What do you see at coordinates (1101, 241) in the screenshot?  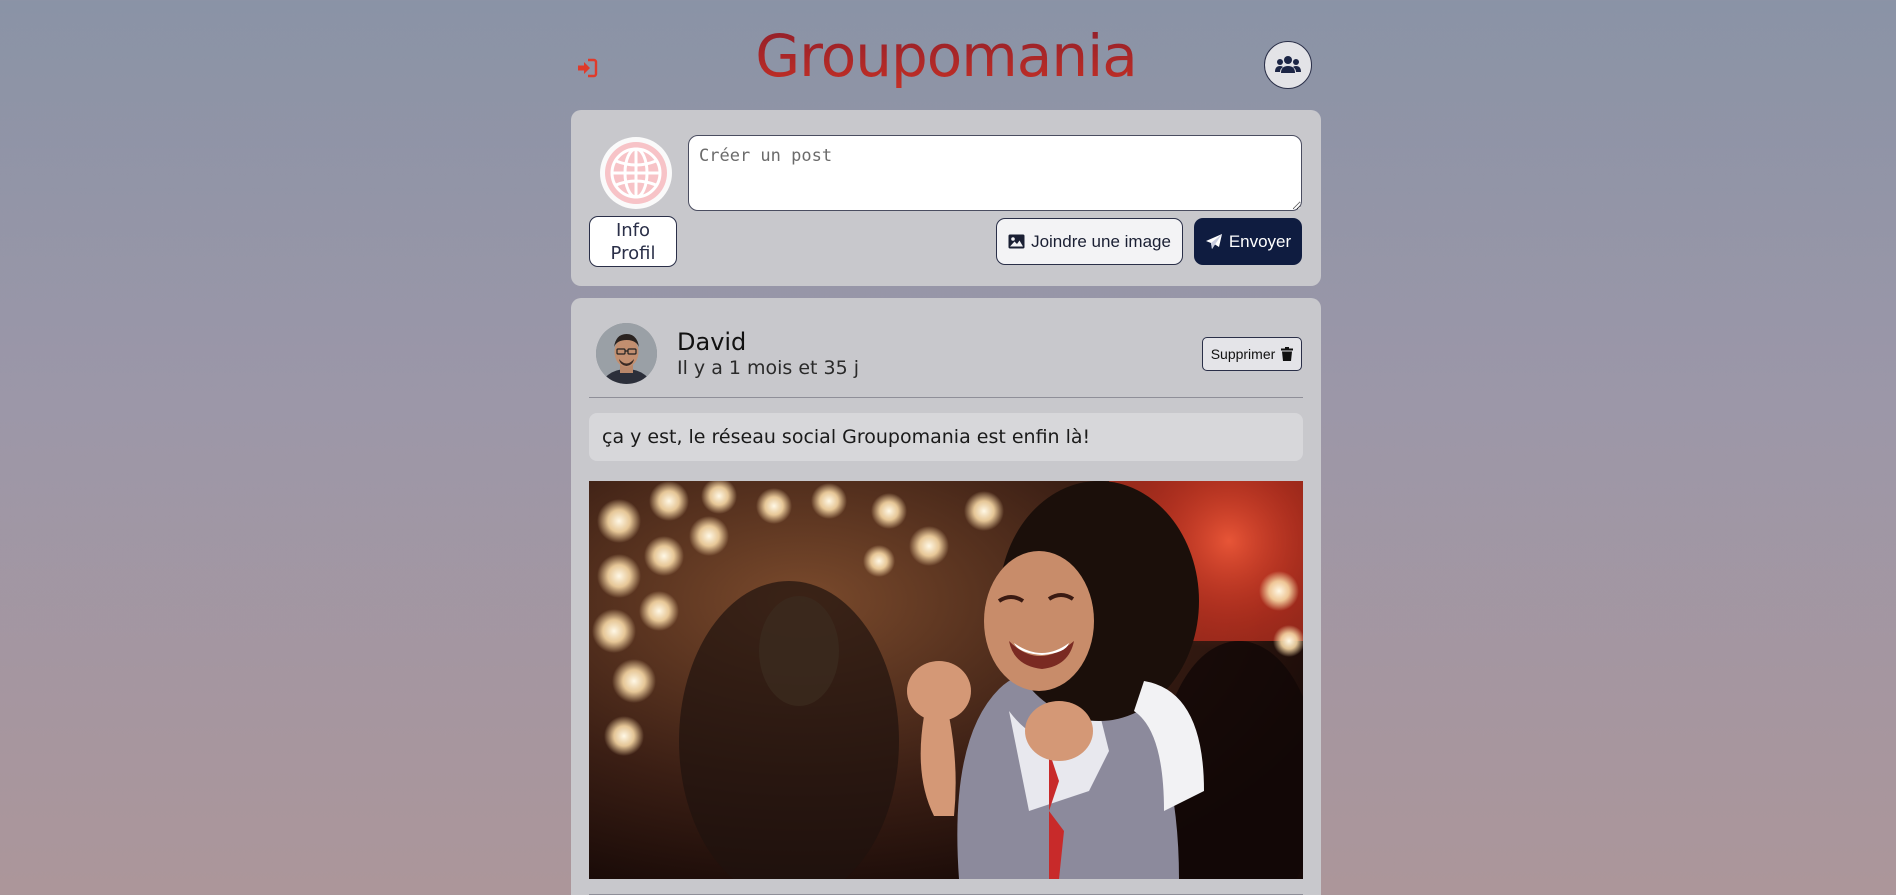 I see `join-image-label: Joindre une image` at bounding box center [1101, 241].